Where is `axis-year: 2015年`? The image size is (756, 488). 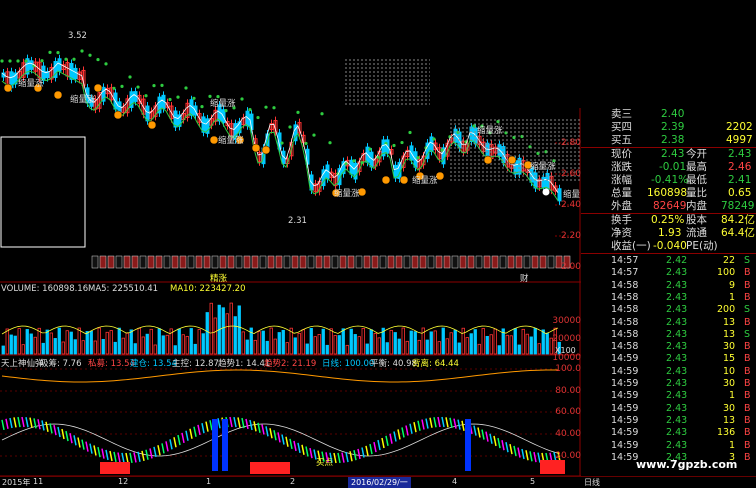 axis-year: 2015年 is located at coordinates (16, 482).